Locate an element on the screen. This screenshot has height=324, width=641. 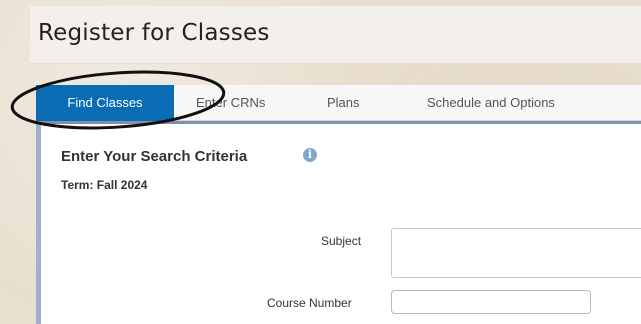
highlight-ellipse is located at coordinates (118, 100).